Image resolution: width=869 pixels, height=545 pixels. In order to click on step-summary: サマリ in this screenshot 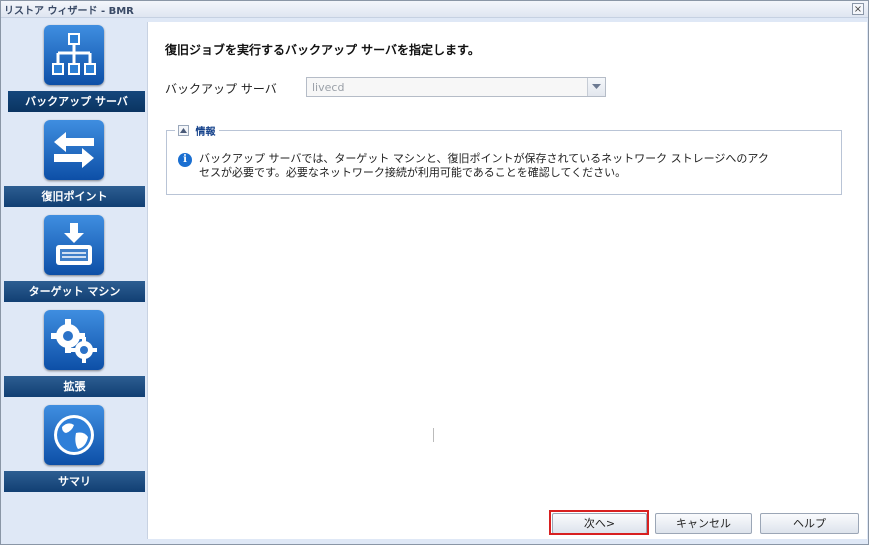, I will do `click(74, 447)`.